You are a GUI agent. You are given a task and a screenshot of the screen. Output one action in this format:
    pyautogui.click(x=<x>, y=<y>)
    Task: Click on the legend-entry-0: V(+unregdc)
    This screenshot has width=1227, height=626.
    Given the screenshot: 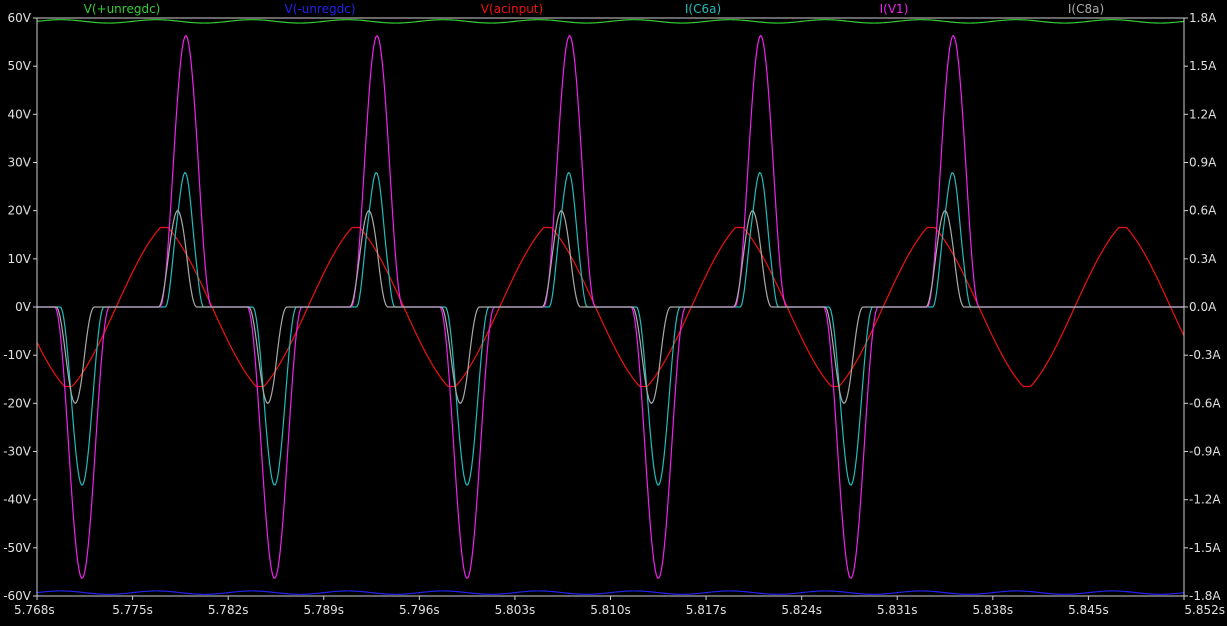 What is the action you would take?
    pyautogui.click(x=122, y=9)
    